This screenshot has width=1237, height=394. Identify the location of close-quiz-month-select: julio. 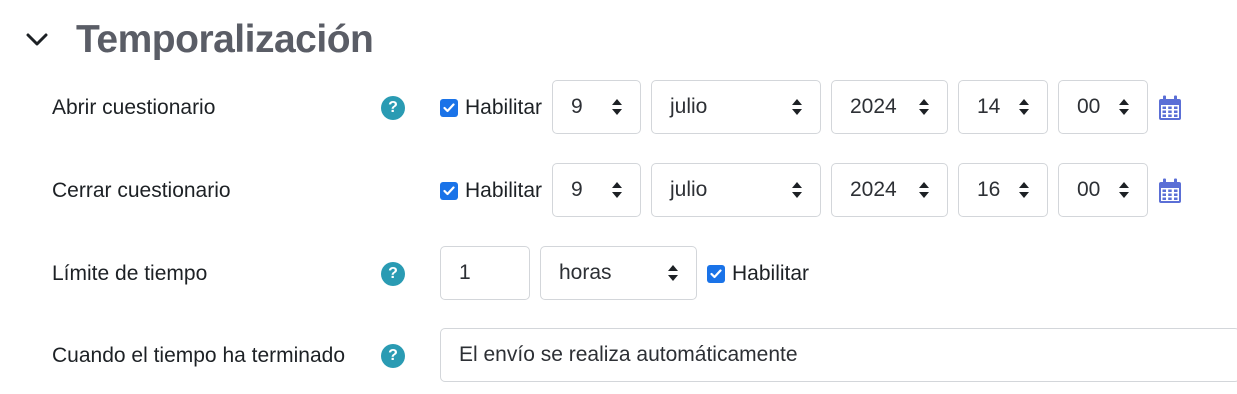
(736, 190).